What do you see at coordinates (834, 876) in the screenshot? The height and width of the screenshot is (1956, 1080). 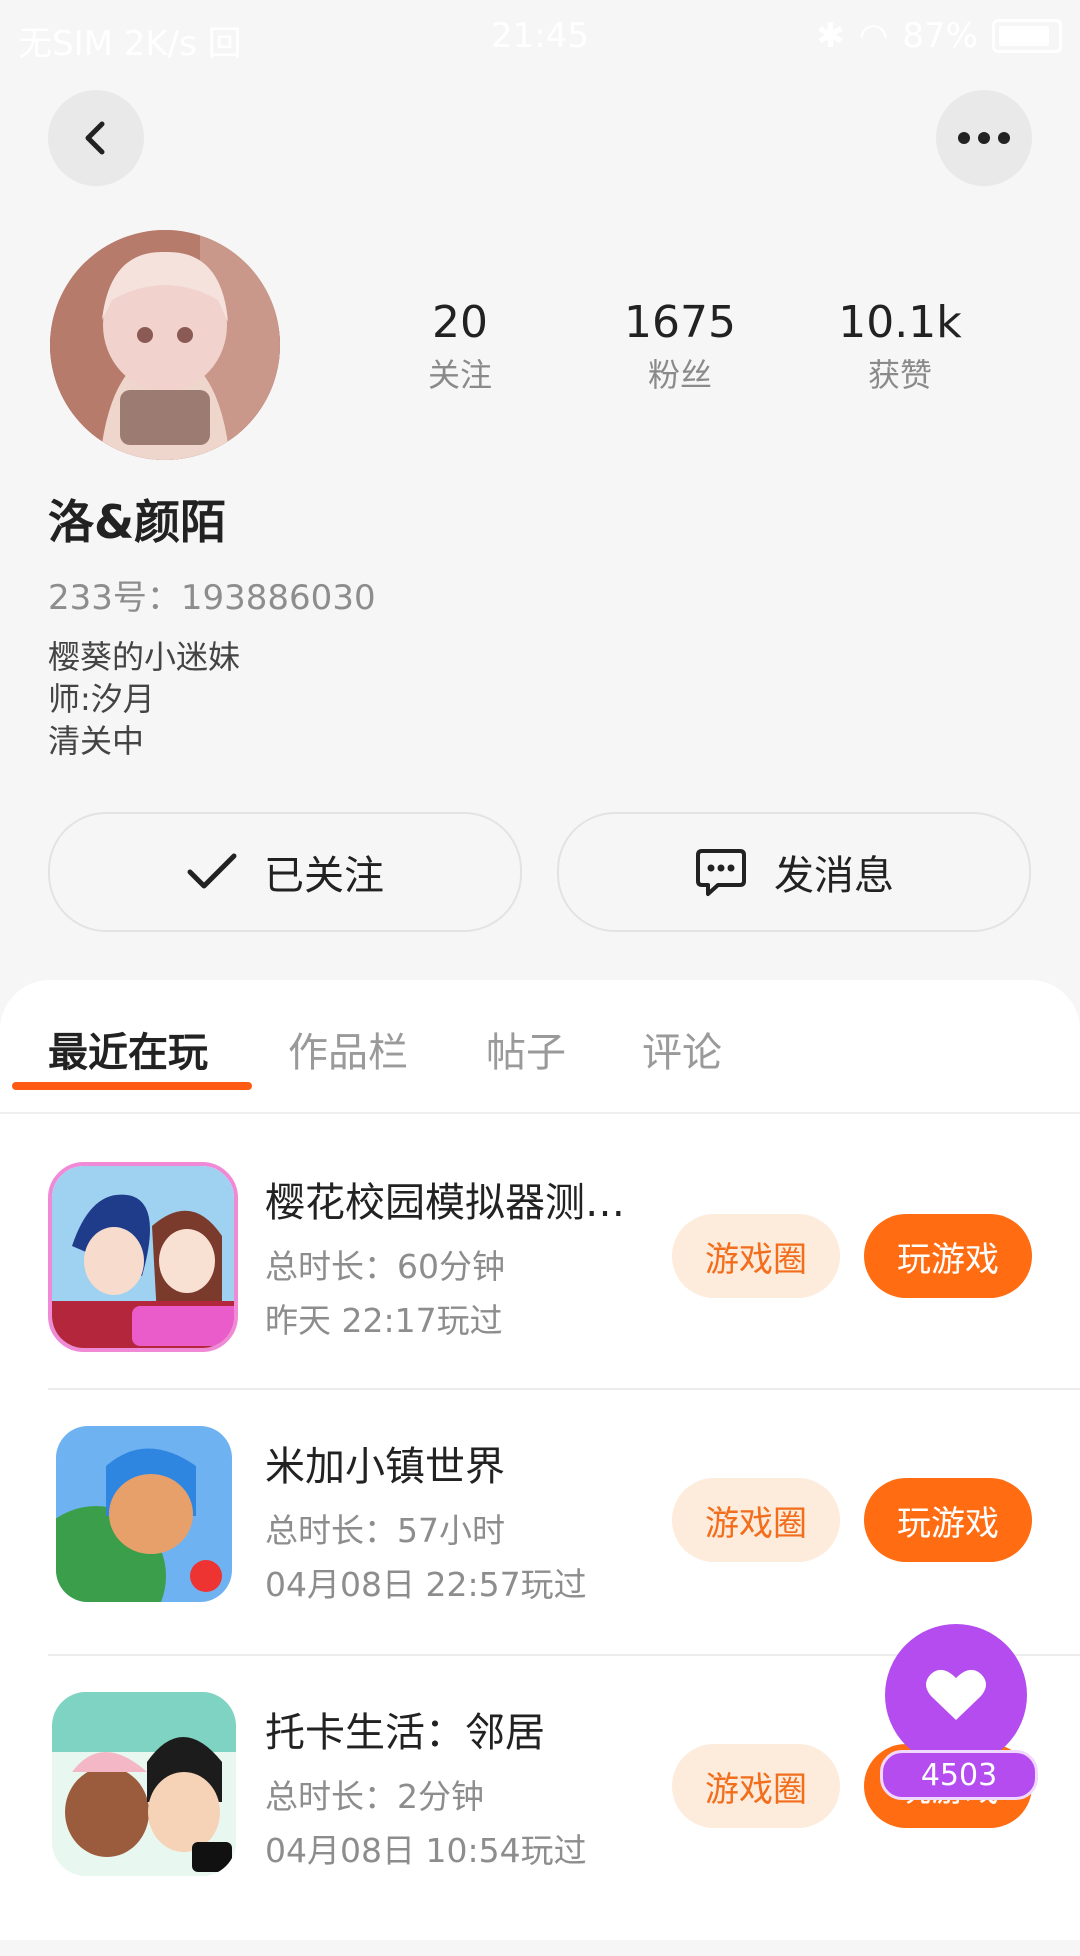 I see `send-message-label: 发消息` at bounding box center [834, 876].